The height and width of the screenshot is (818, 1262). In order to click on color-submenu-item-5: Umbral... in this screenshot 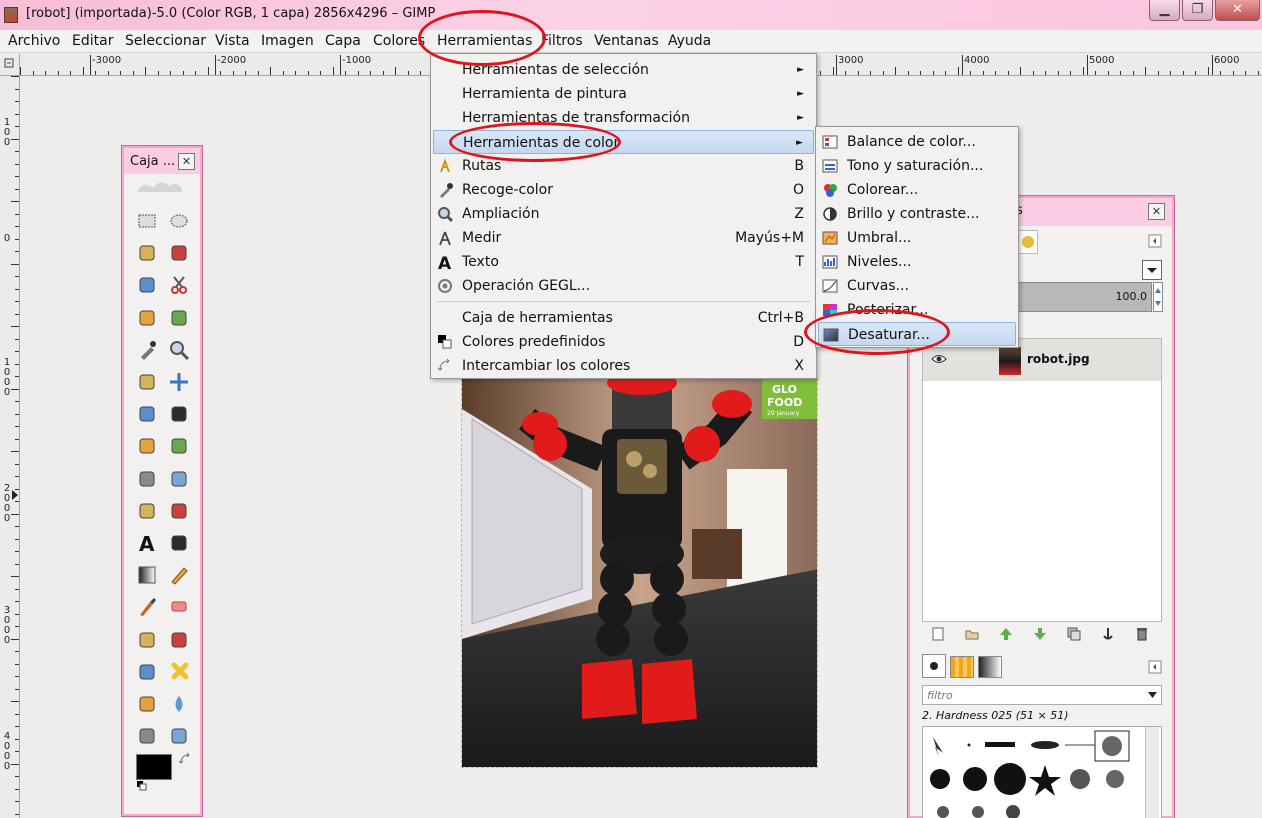, I will do `click(917, 238)`.